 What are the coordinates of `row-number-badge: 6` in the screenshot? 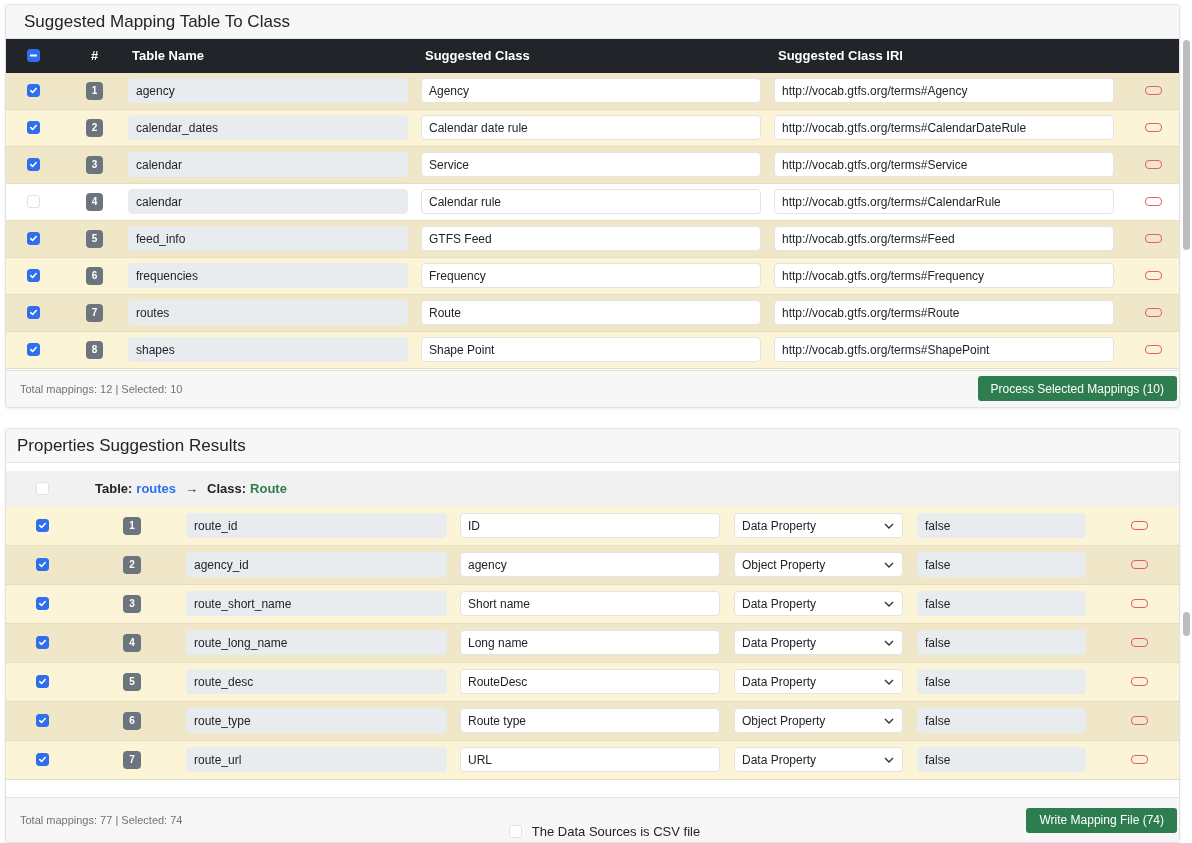 It's located at (132, 720).